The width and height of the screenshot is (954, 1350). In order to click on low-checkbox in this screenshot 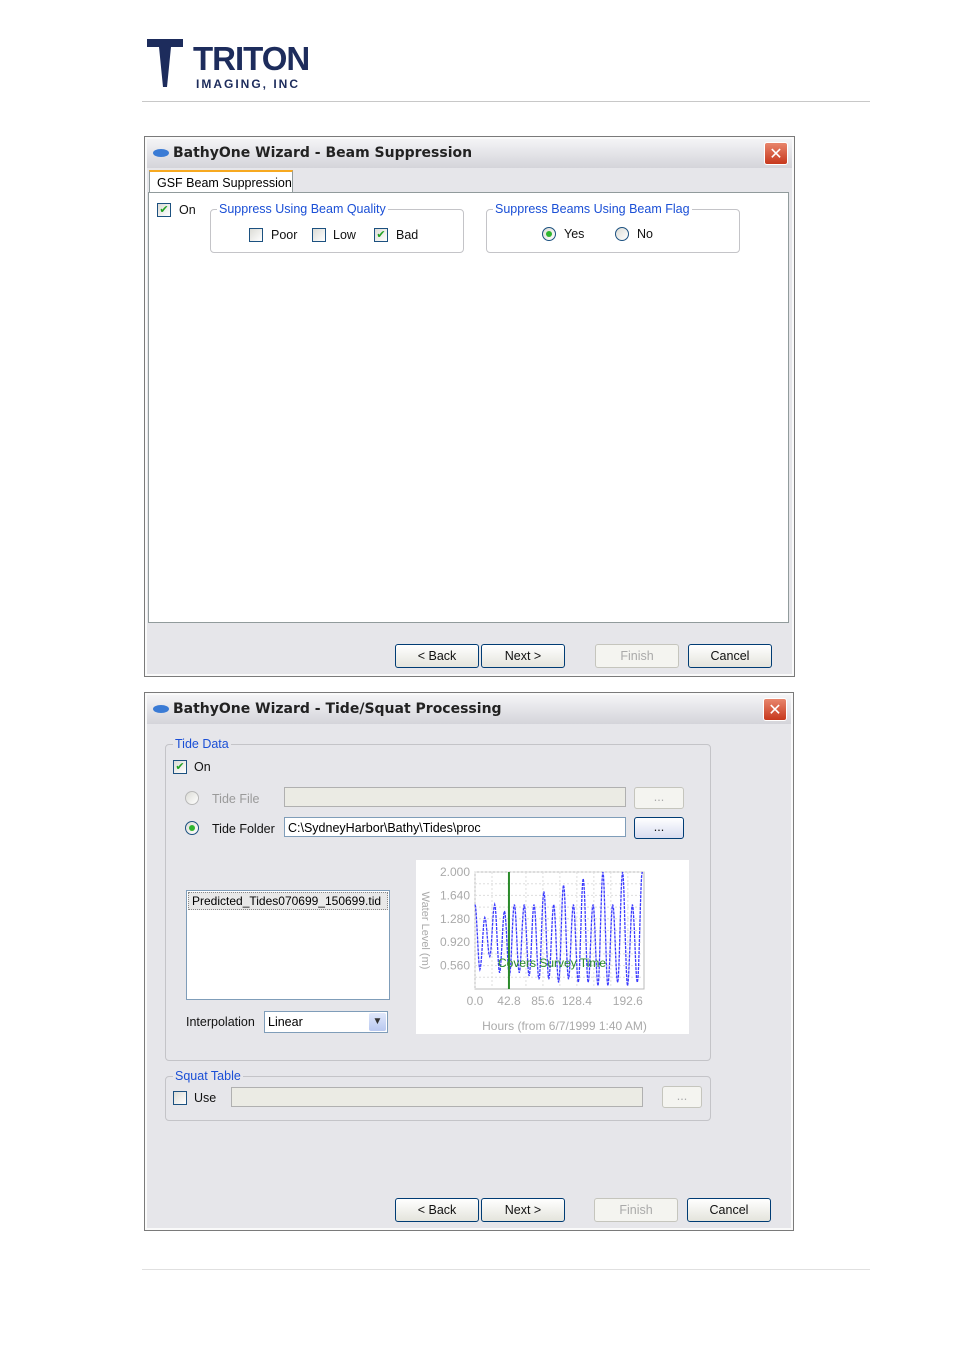, I will do `click(319, 235)`.